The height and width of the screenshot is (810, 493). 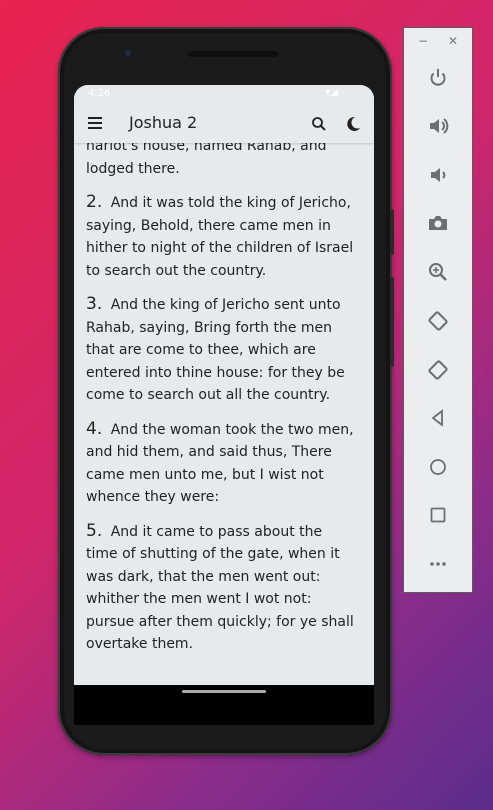 What do you see at coordinates (94, 202) in the screenshot?
I see `verse-number: 2.` at bounding box center [94, 202].